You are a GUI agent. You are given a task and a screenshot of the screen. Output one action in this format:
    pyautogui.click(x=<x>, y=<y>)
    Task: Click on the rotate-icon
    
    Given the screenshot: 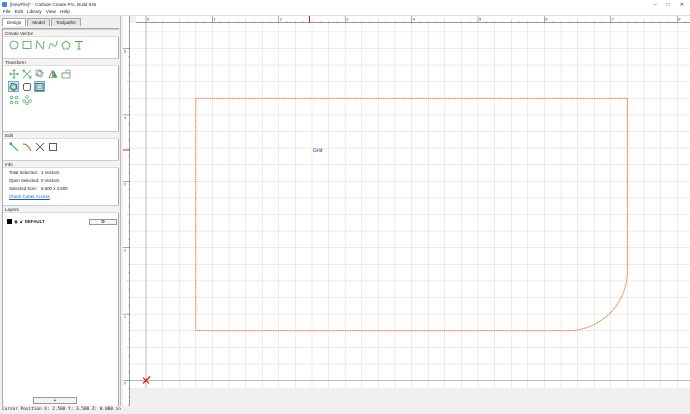 What is the action you would take?
    pyautogui.click(x=39, y=73)
    